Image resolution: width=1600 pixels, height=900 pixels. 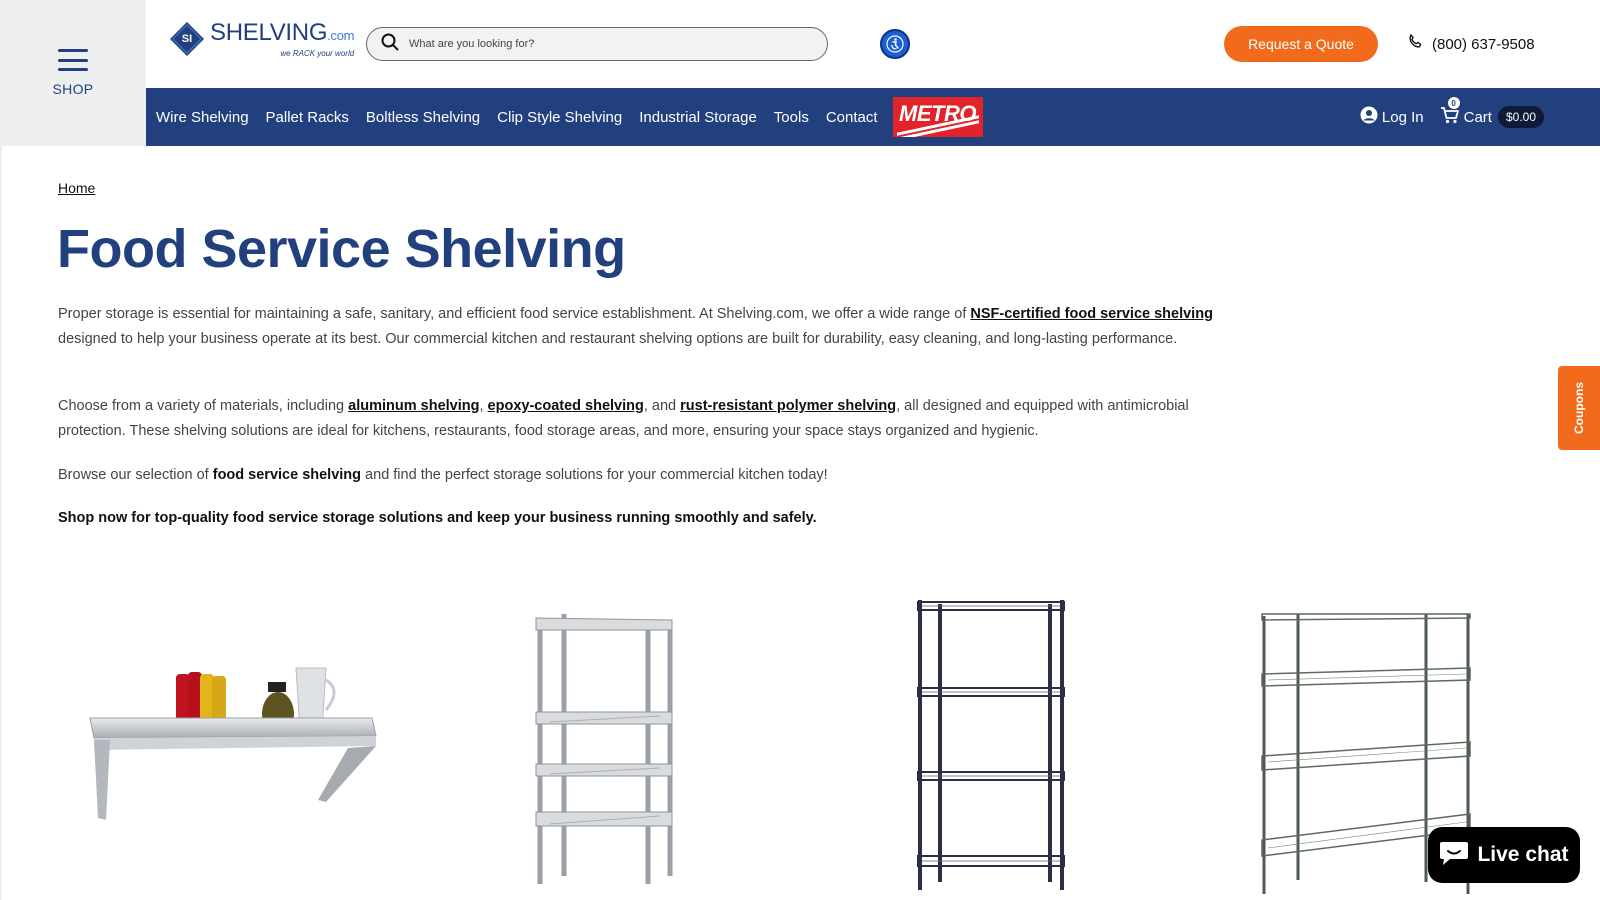 What do you see at coordinates (1301, 44) in the screenshot?
I see `request-quote-button: Request a Quote` at bounding box center [1301, 44].